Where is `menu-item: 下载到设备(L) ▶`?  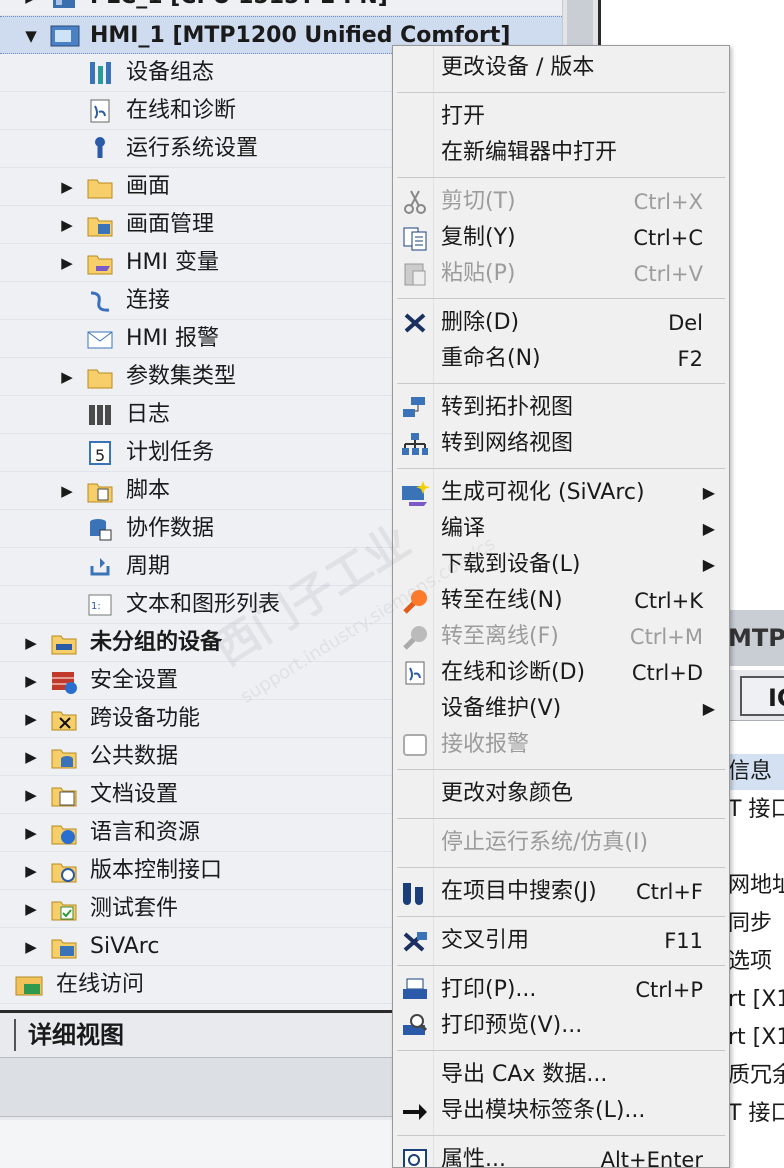
menu-item: 下载到设备(L) ▶ is located at coordinates (561, 565).